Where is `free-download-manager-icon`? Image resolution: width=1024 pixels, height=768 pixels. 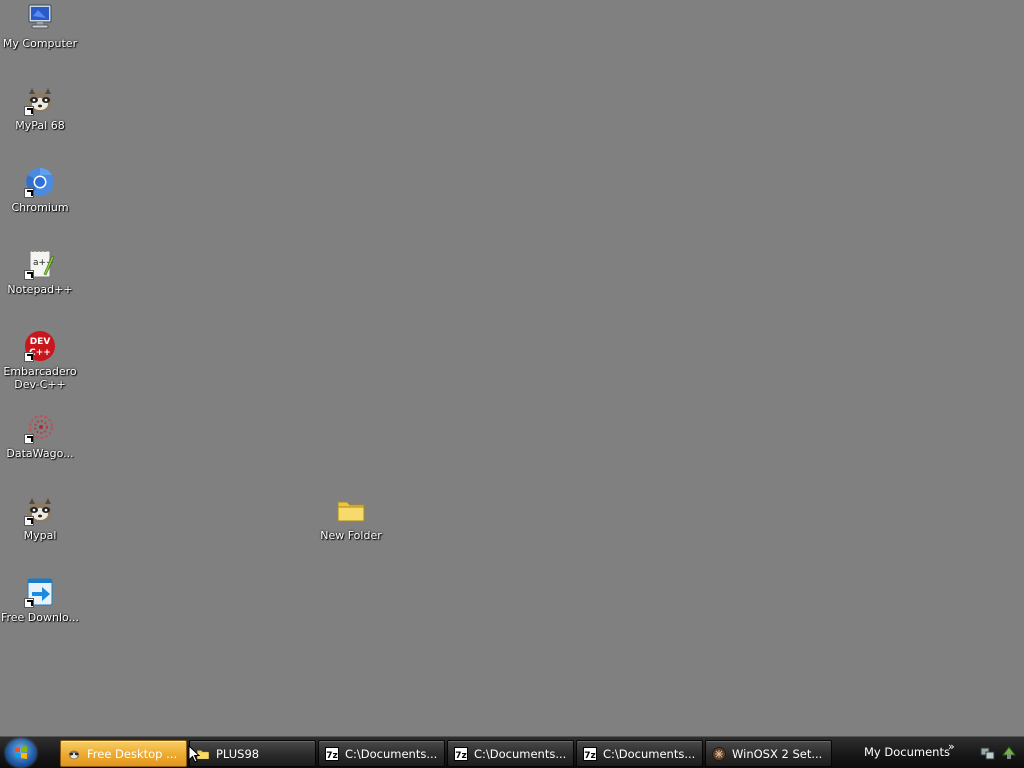 free-download-manager-icon is located at coordinates (40, 592).